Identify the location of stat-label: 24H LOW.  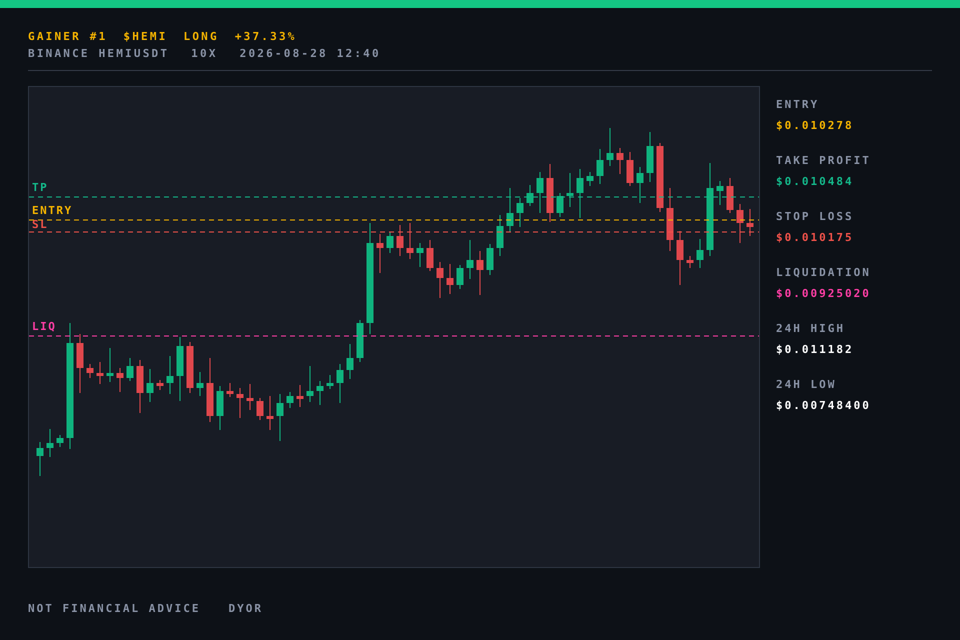
(806, 384).